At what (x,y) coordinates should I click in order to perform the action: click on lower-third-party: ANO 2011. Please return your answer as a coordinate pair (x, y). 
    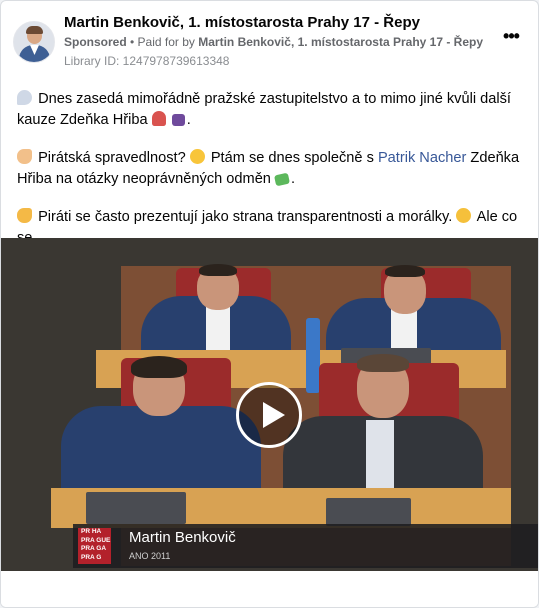
    Looking at the image, I should click on (150, 556).